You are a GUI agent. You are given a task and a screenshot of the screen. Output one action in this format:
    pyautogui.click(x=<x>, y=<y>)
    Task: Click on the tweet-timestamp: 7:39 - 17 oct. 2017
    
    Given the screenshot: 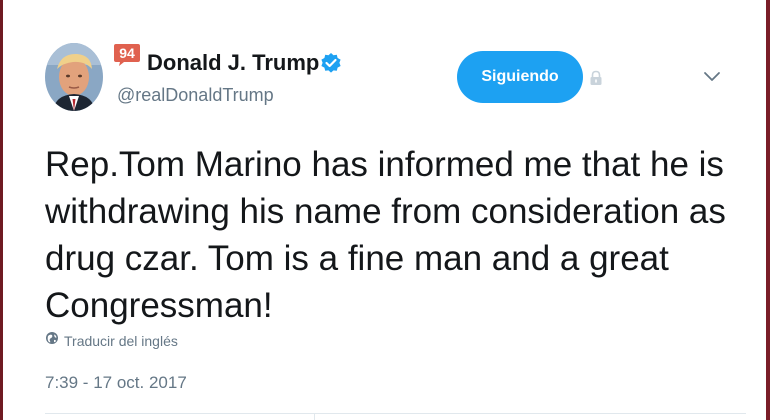 What is the action you would take?
    pyautogui.click(x=116, y=383)
    